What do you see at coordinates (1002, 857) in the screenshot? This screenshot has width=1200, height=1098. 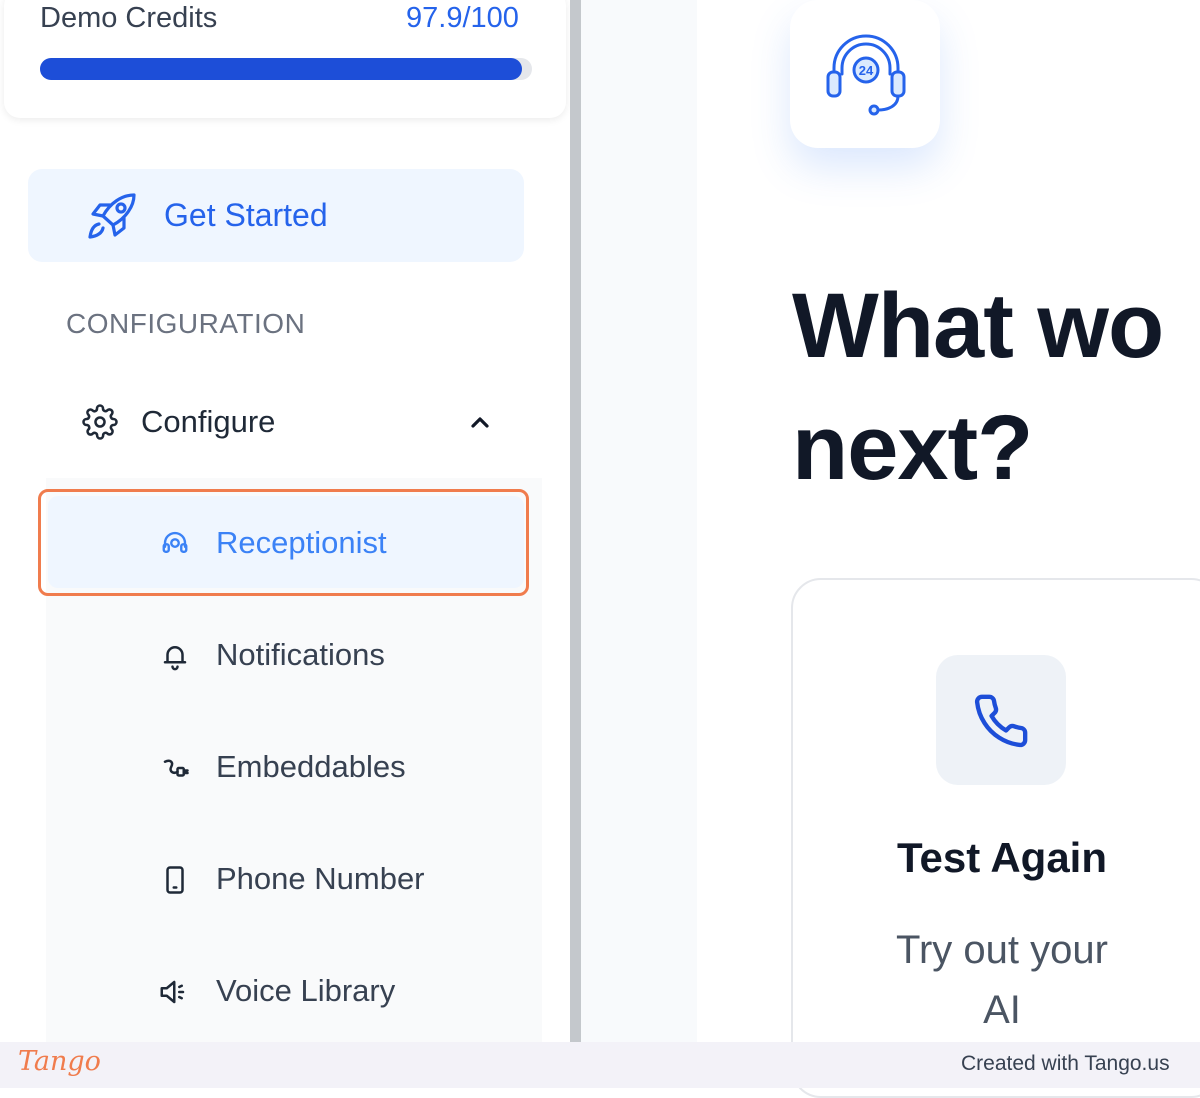 I see `test-again-title: Test Again` at bounding box center [1002, 857].